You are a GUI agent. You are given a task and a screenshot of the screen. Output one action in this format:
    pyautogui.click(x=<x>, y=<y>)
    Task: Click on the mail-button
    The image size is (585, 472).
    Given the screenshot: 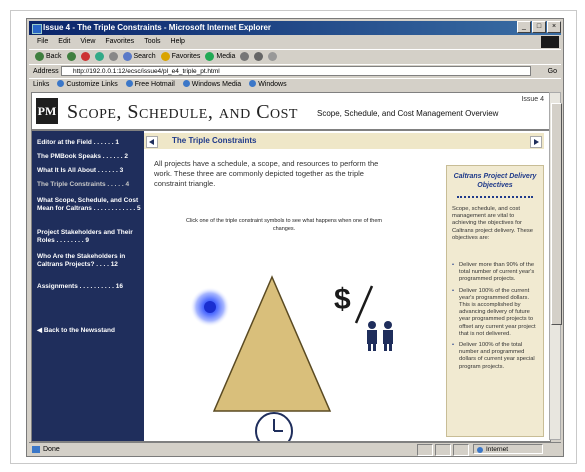 What is the action you would take?
    pyautogui.click(x=259, y=57)
    